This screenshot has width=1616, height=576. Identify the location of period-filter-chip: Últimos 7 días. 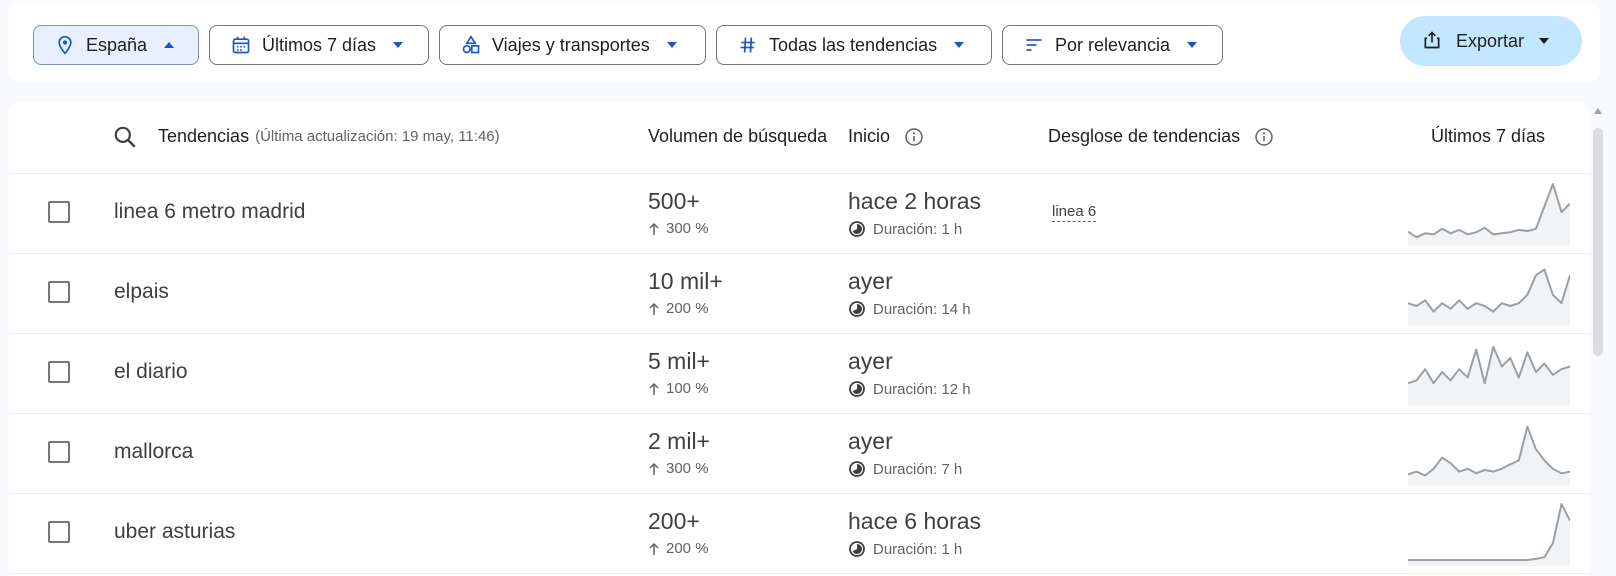
(319, 45).